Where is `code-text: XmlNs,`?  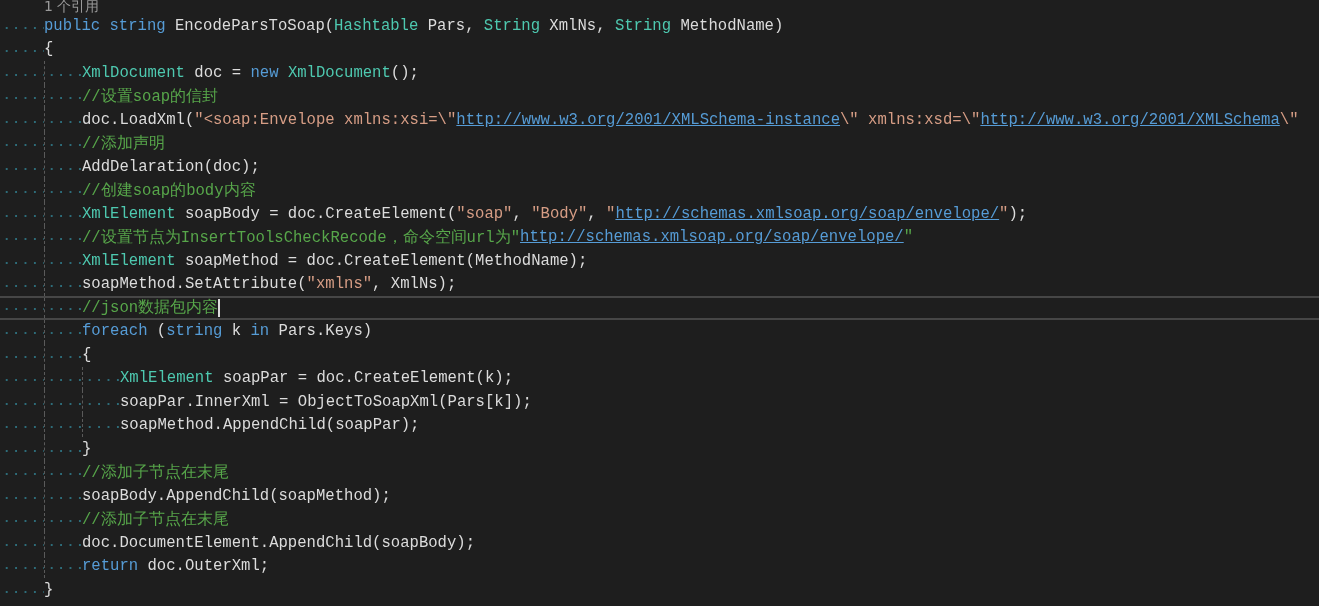
code-text: XmlNs, is located at coordinates (577, 25).